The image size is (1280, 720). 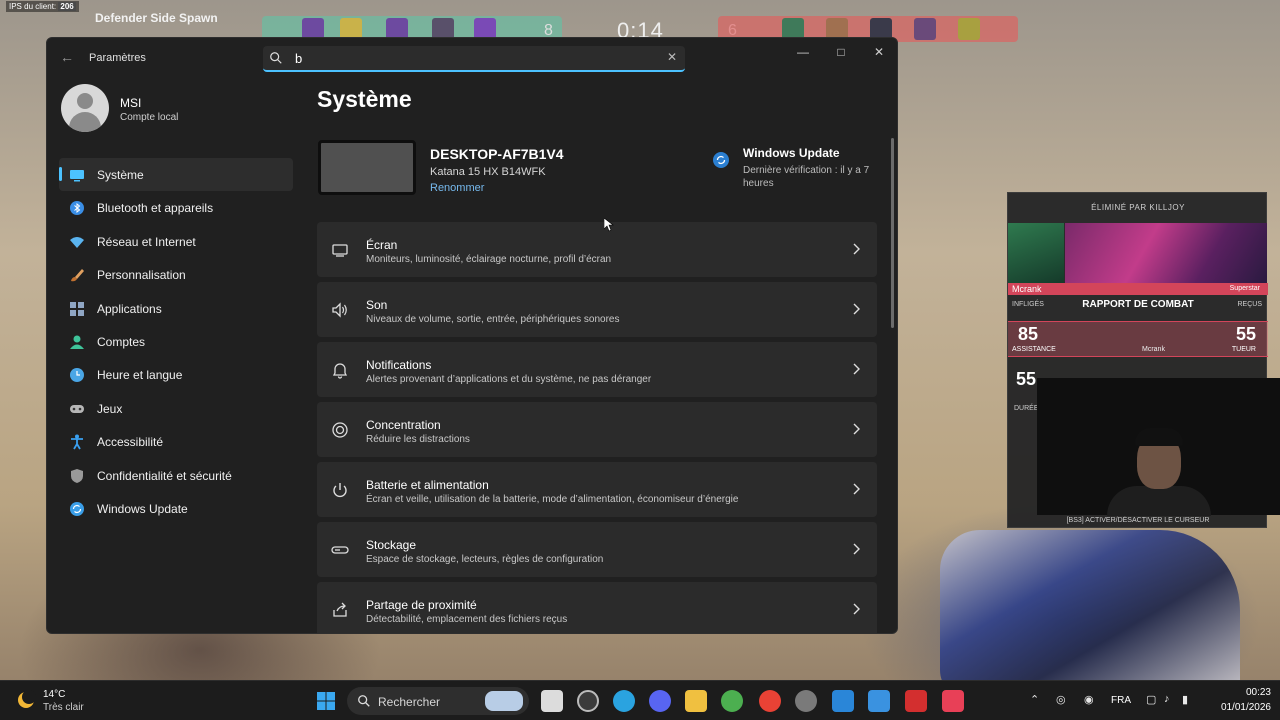 I want to click on camera-off-icon: ◎, so click(x=1061, y=699).